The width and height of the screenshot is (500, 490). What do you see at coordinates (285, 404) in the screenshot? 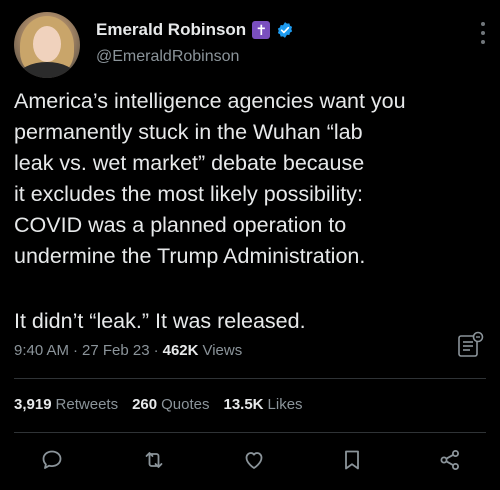
I see `likes-label: Likes` at bounding box center [285, 404].